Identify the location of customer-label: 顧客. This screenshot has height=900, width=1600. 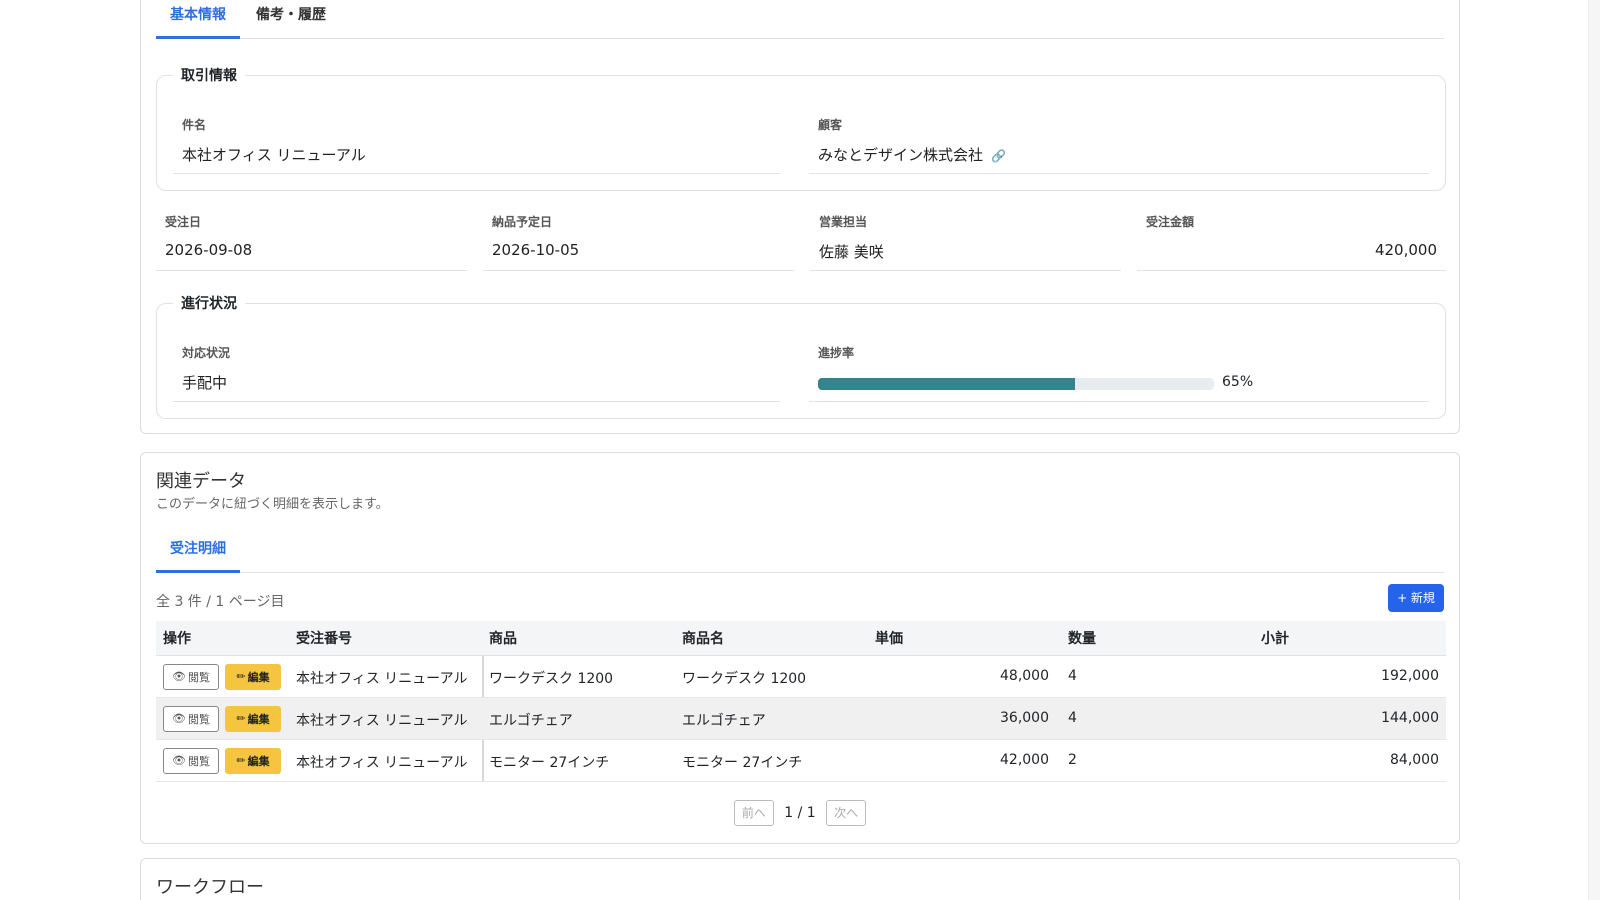
(830, 125).